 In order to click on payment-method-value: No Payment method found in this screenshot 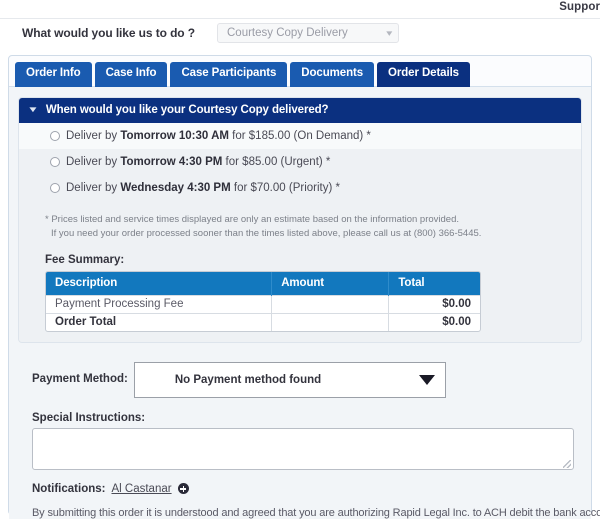, I will do `click(248, 379)`.